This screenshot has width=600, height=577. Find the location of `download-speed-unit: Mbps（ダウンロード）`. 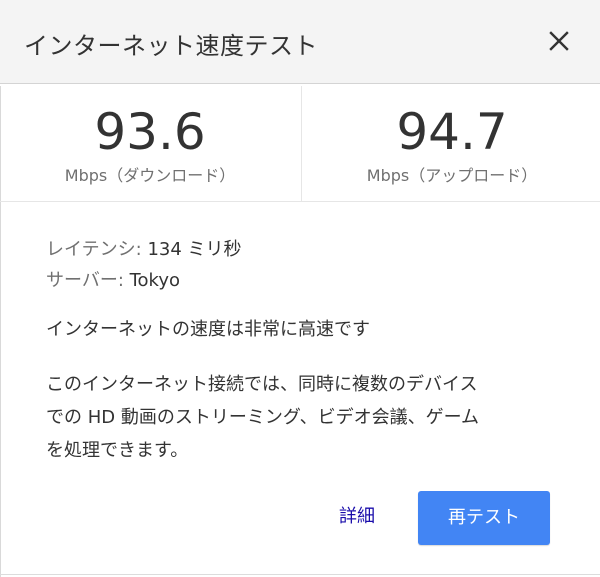

download-speed-unit: Mbps（ダウンロード） is located at coordinates (150, 175).